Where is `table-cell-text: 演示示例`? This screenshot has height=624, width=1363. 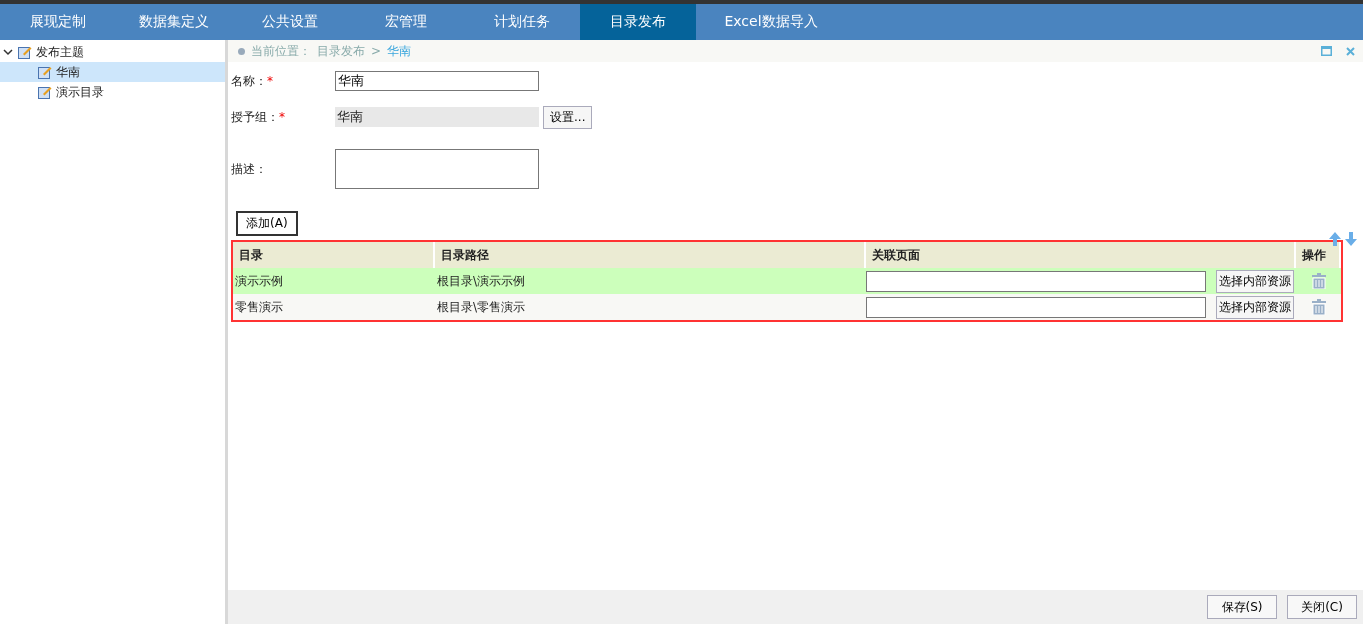
table-cell-text: 演示示例 is located at coordinates (259, 281).